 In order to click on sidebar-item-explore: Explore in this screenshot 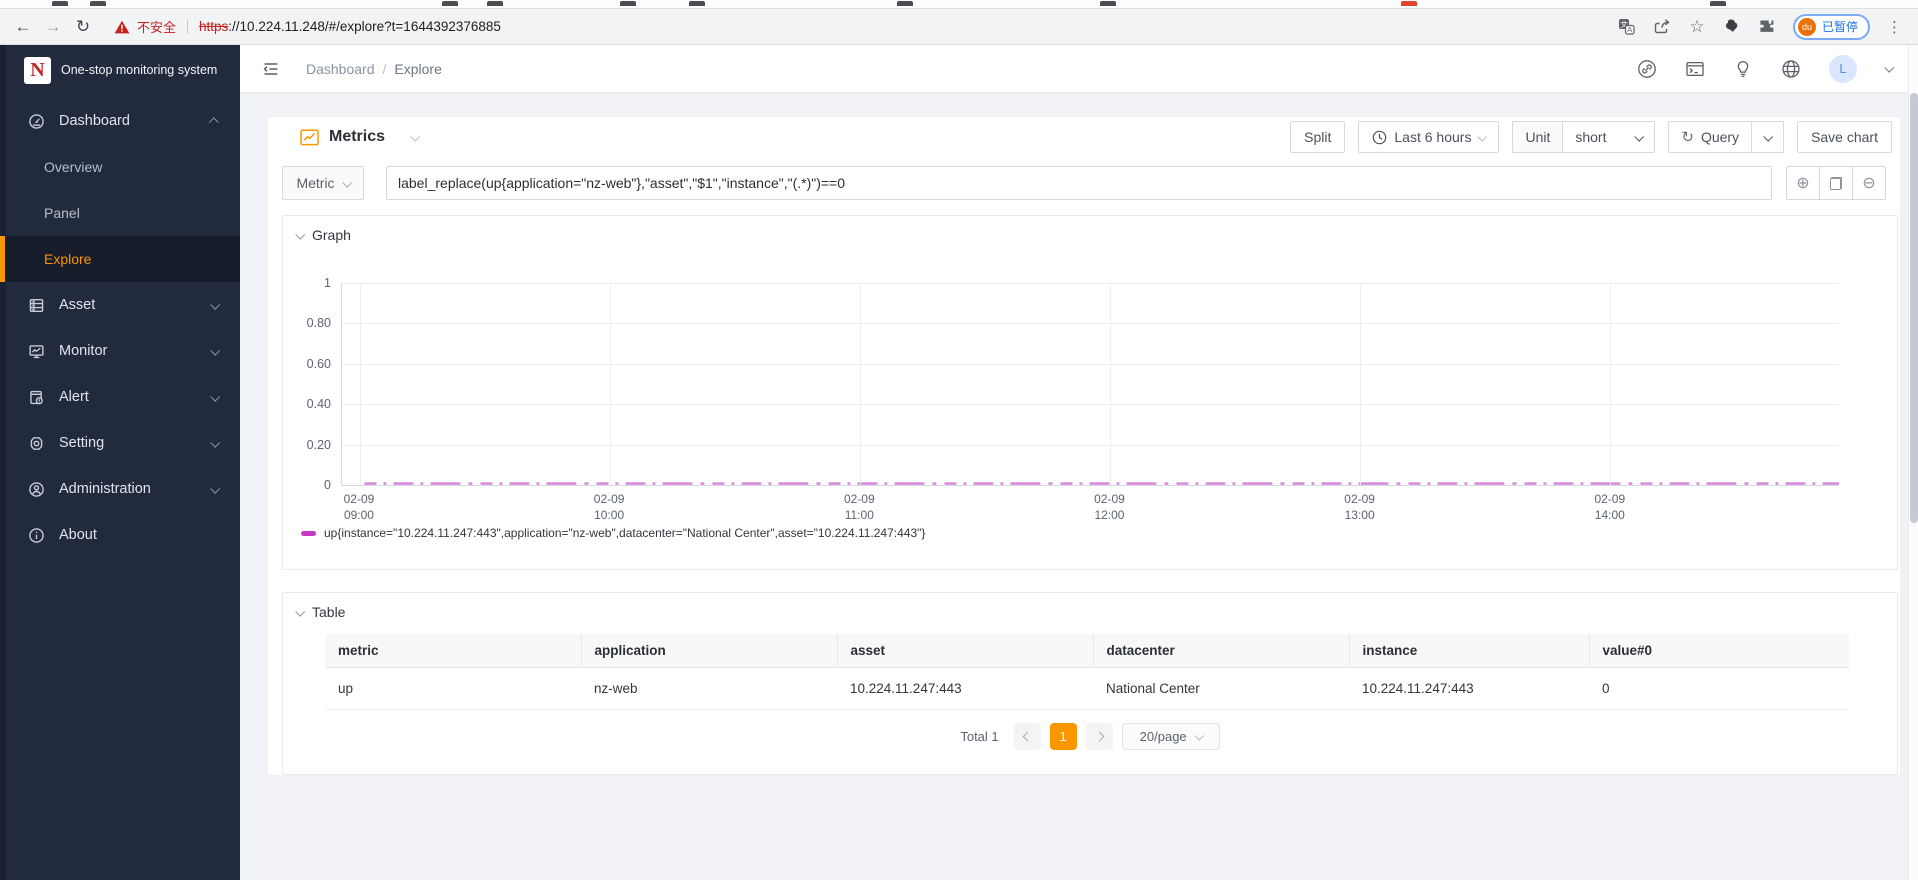, I will do `click(120, 259)`.